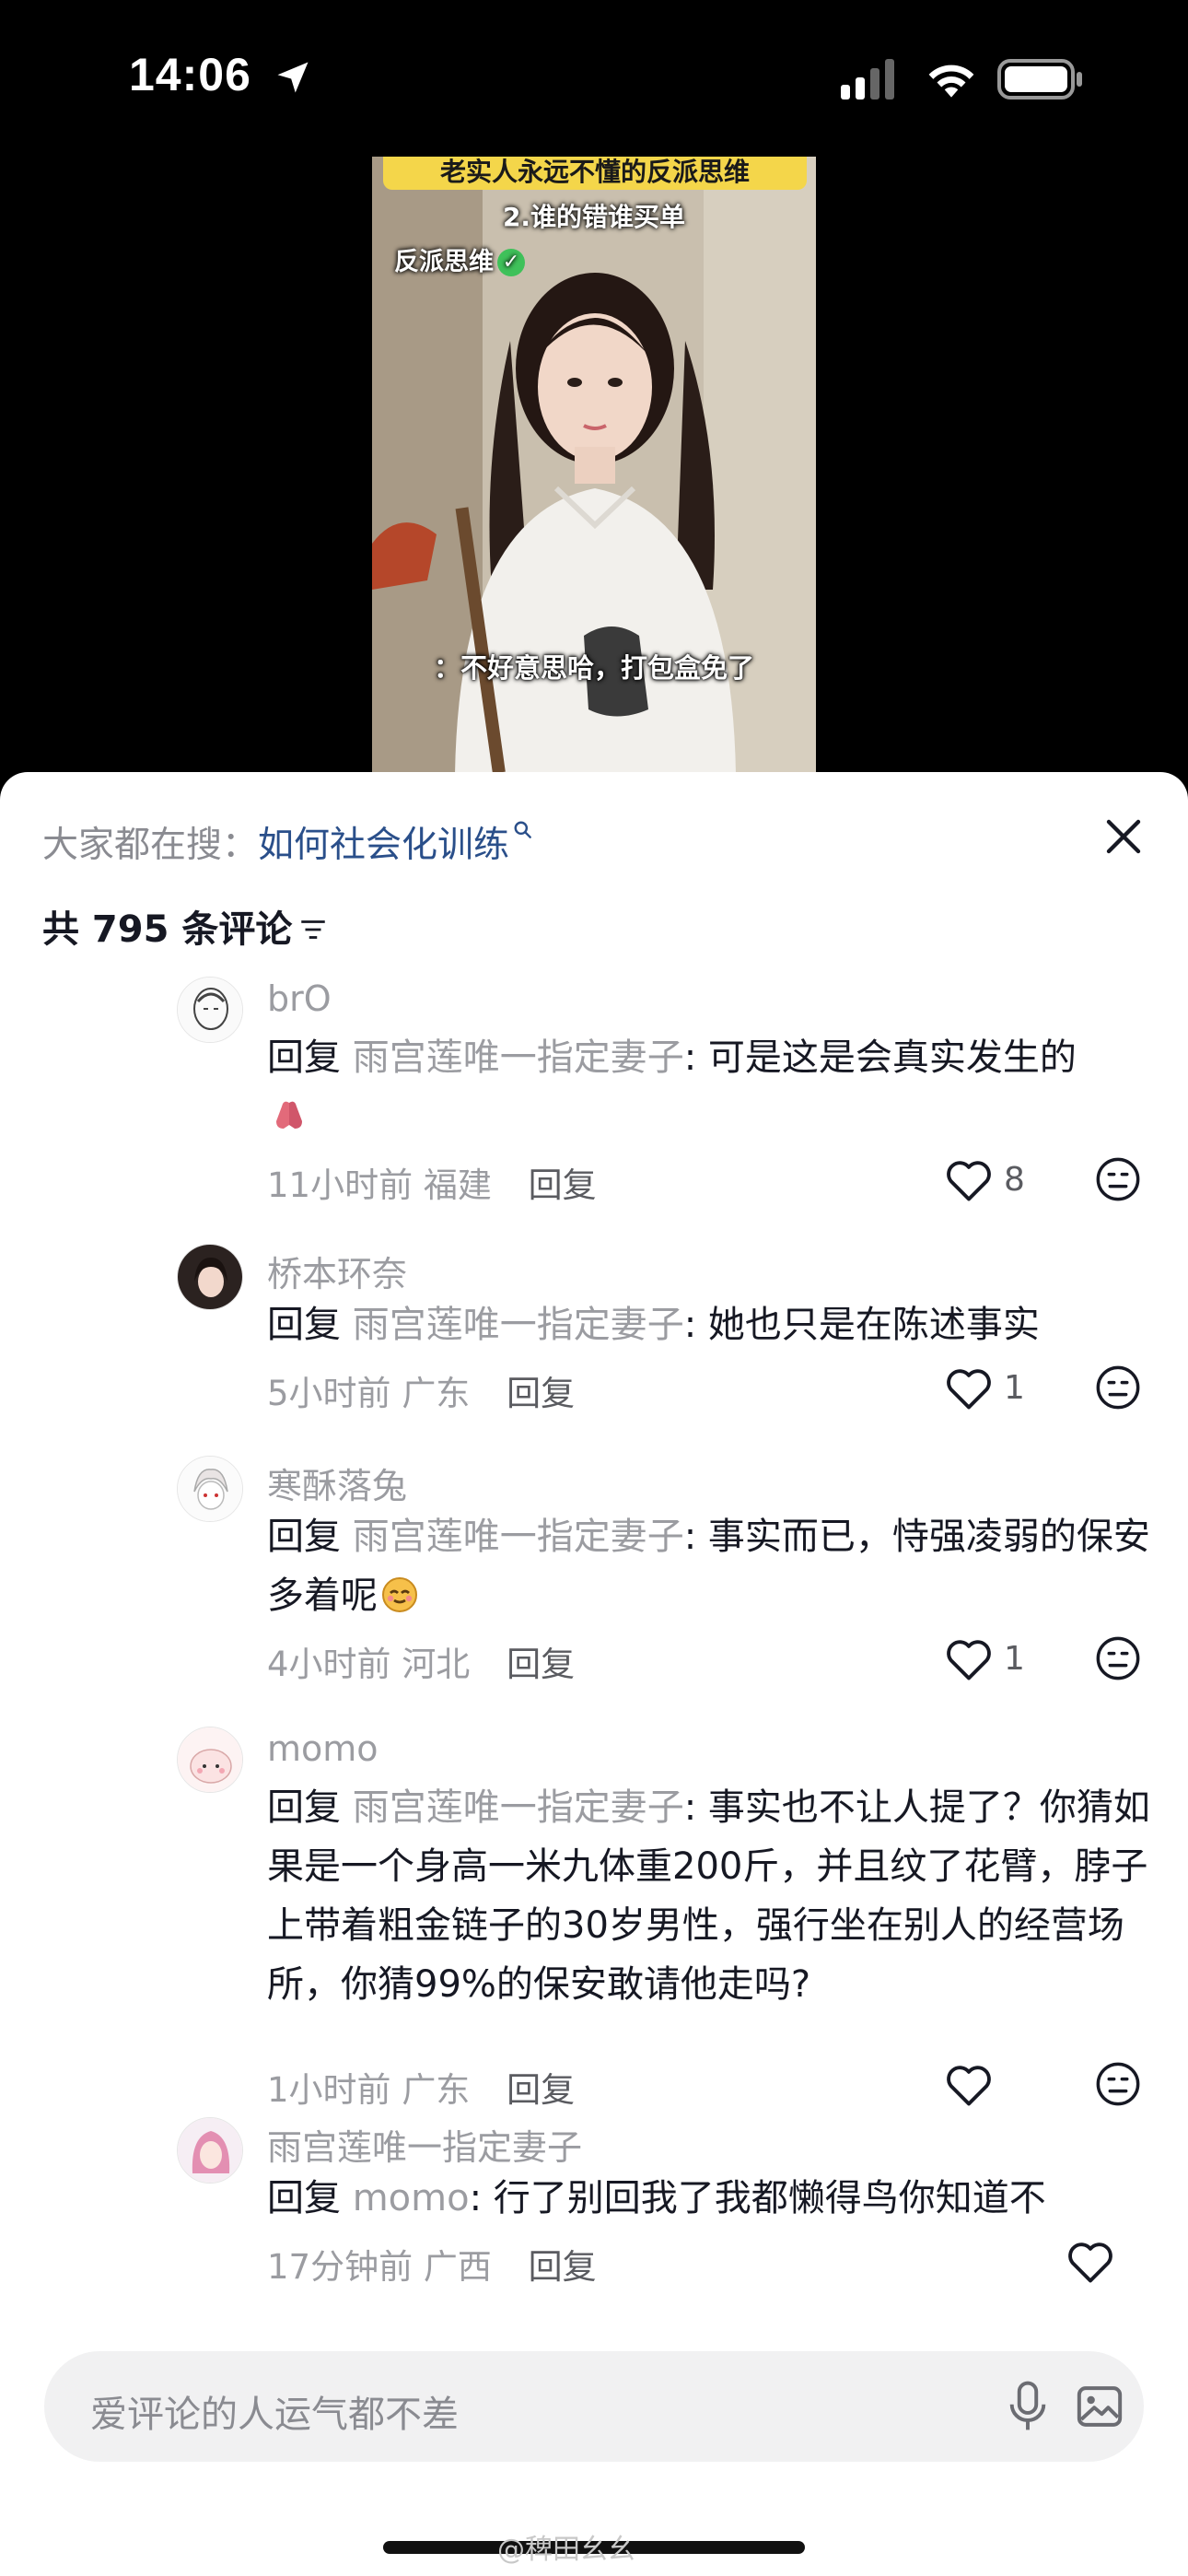  Describe the element at coordinates (1028, 2406) in the screenshot. I see `microphone-icon` at that location.